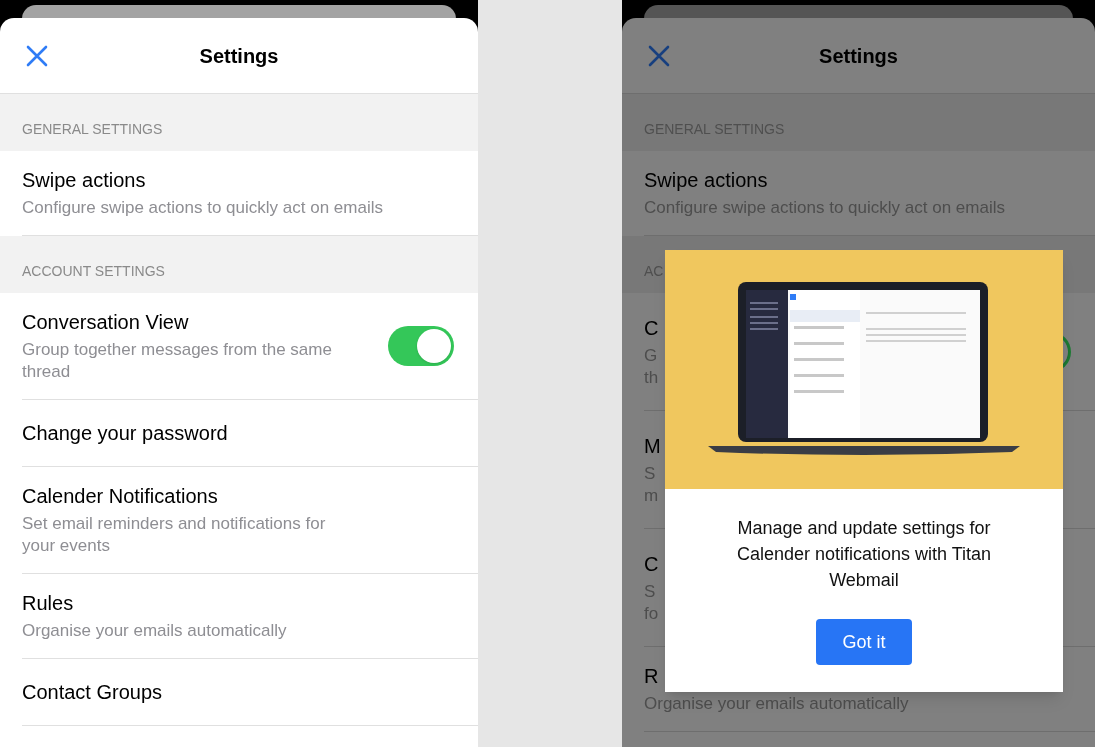 The image size is (1095, 747). Describe the element at coordinates (864, 642) in the screenshot. I see `got-it-button: Got it` at that location.